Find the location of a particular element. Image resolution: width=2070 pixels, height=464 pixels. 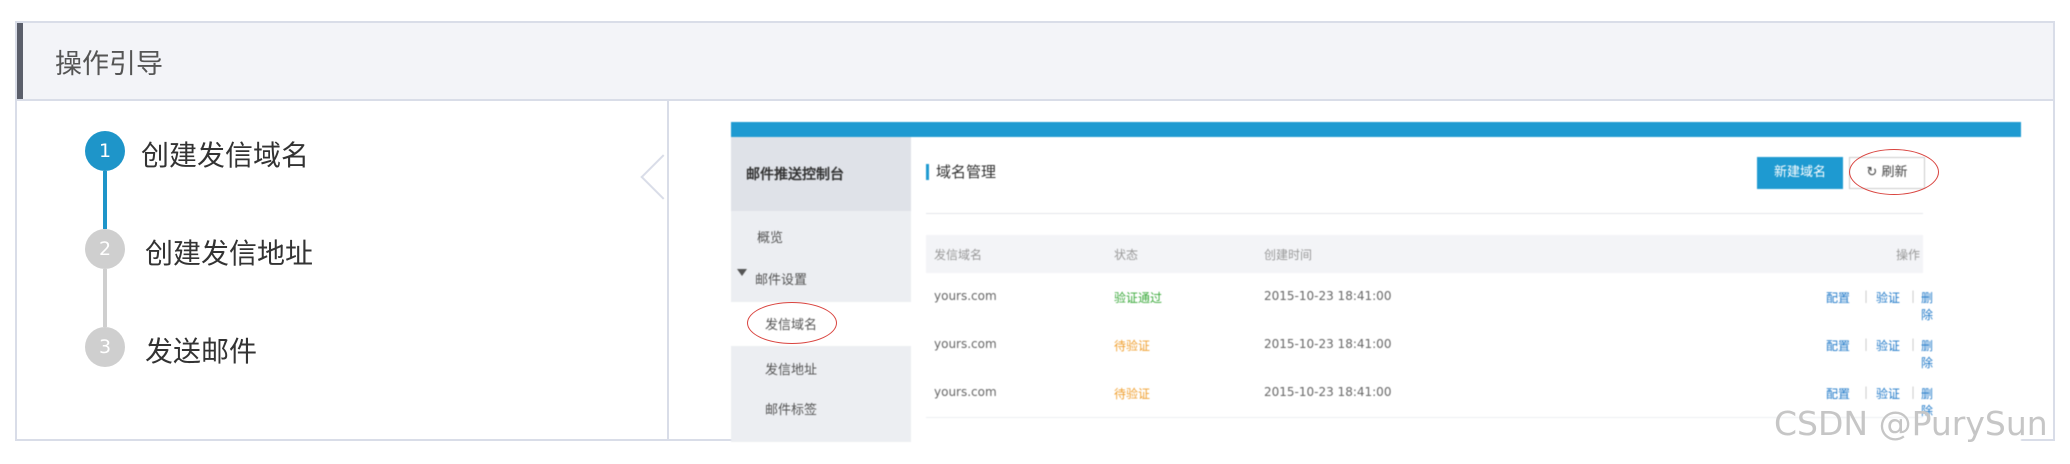

watermark: CSDN @PurySun is located at coordinates (1911, 423).